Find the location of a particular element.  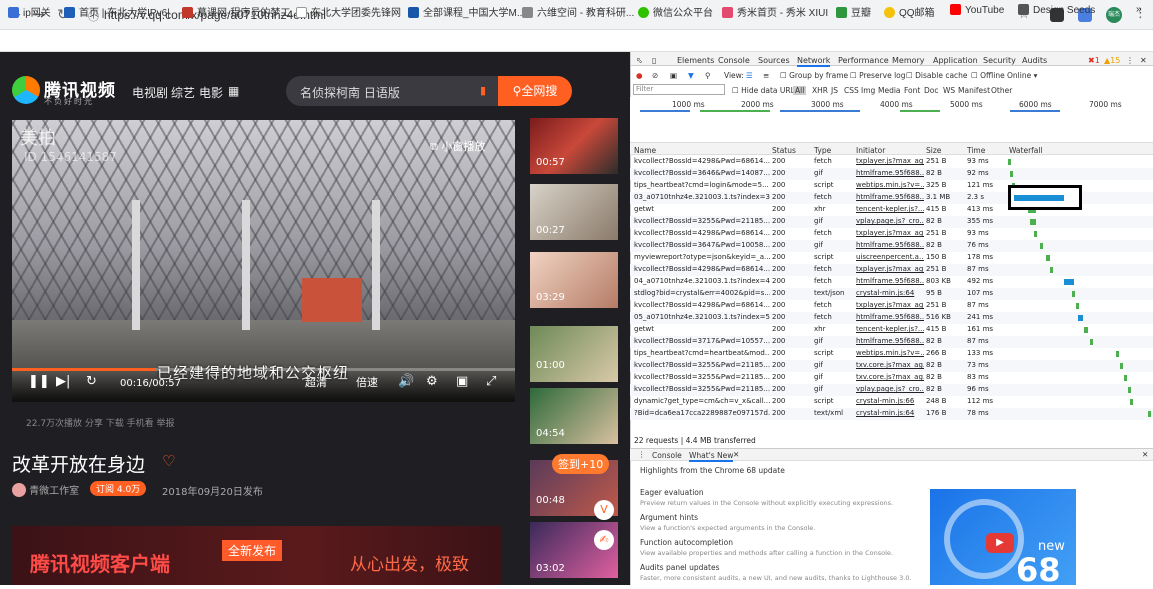

col-waterfall: Waterfall is located at coordinates (1026, 150).